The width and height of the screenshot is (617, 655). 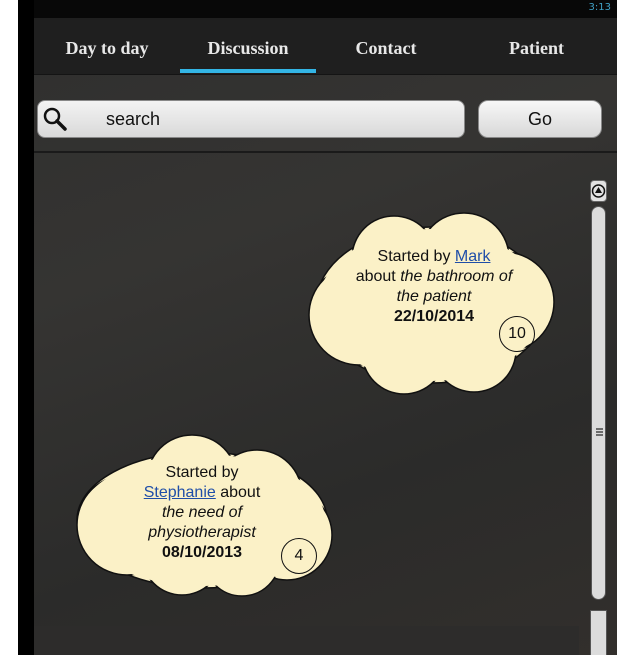 I want to click on bottom-panel, so click(x=306, y=640).